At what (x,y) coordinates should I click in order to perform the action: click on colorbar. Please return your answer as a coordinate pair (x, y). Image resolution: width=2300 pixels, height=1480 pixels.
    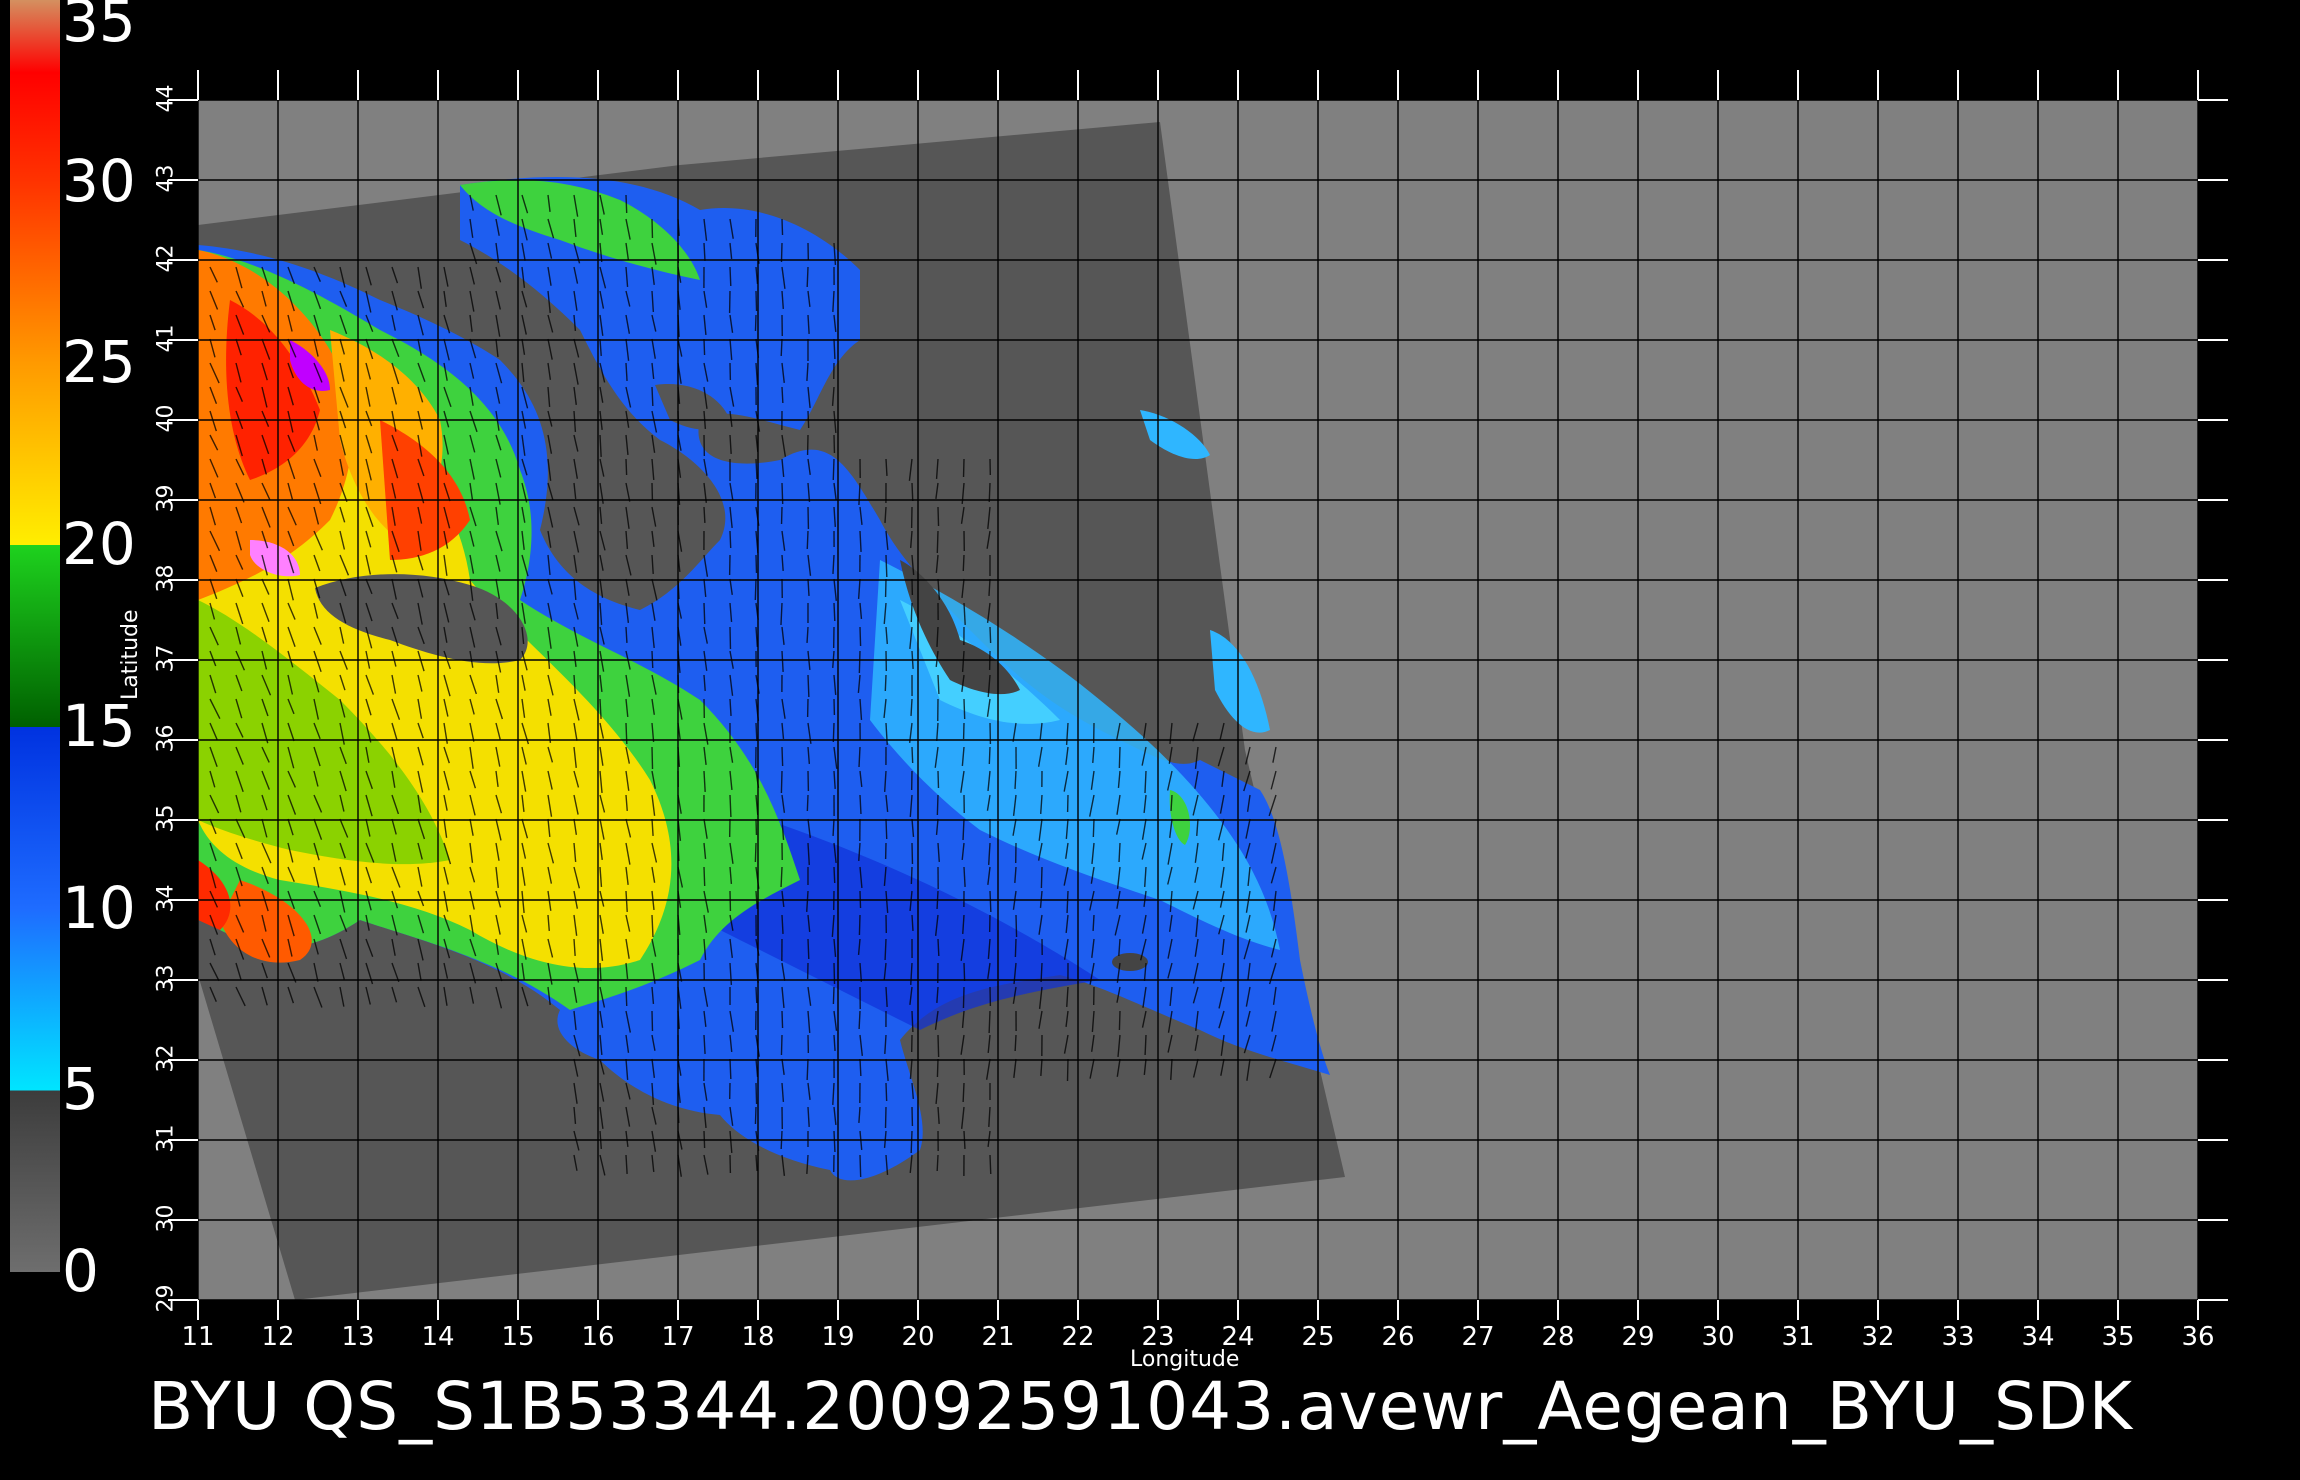
    Looking at the image, I should click on (35, 636).